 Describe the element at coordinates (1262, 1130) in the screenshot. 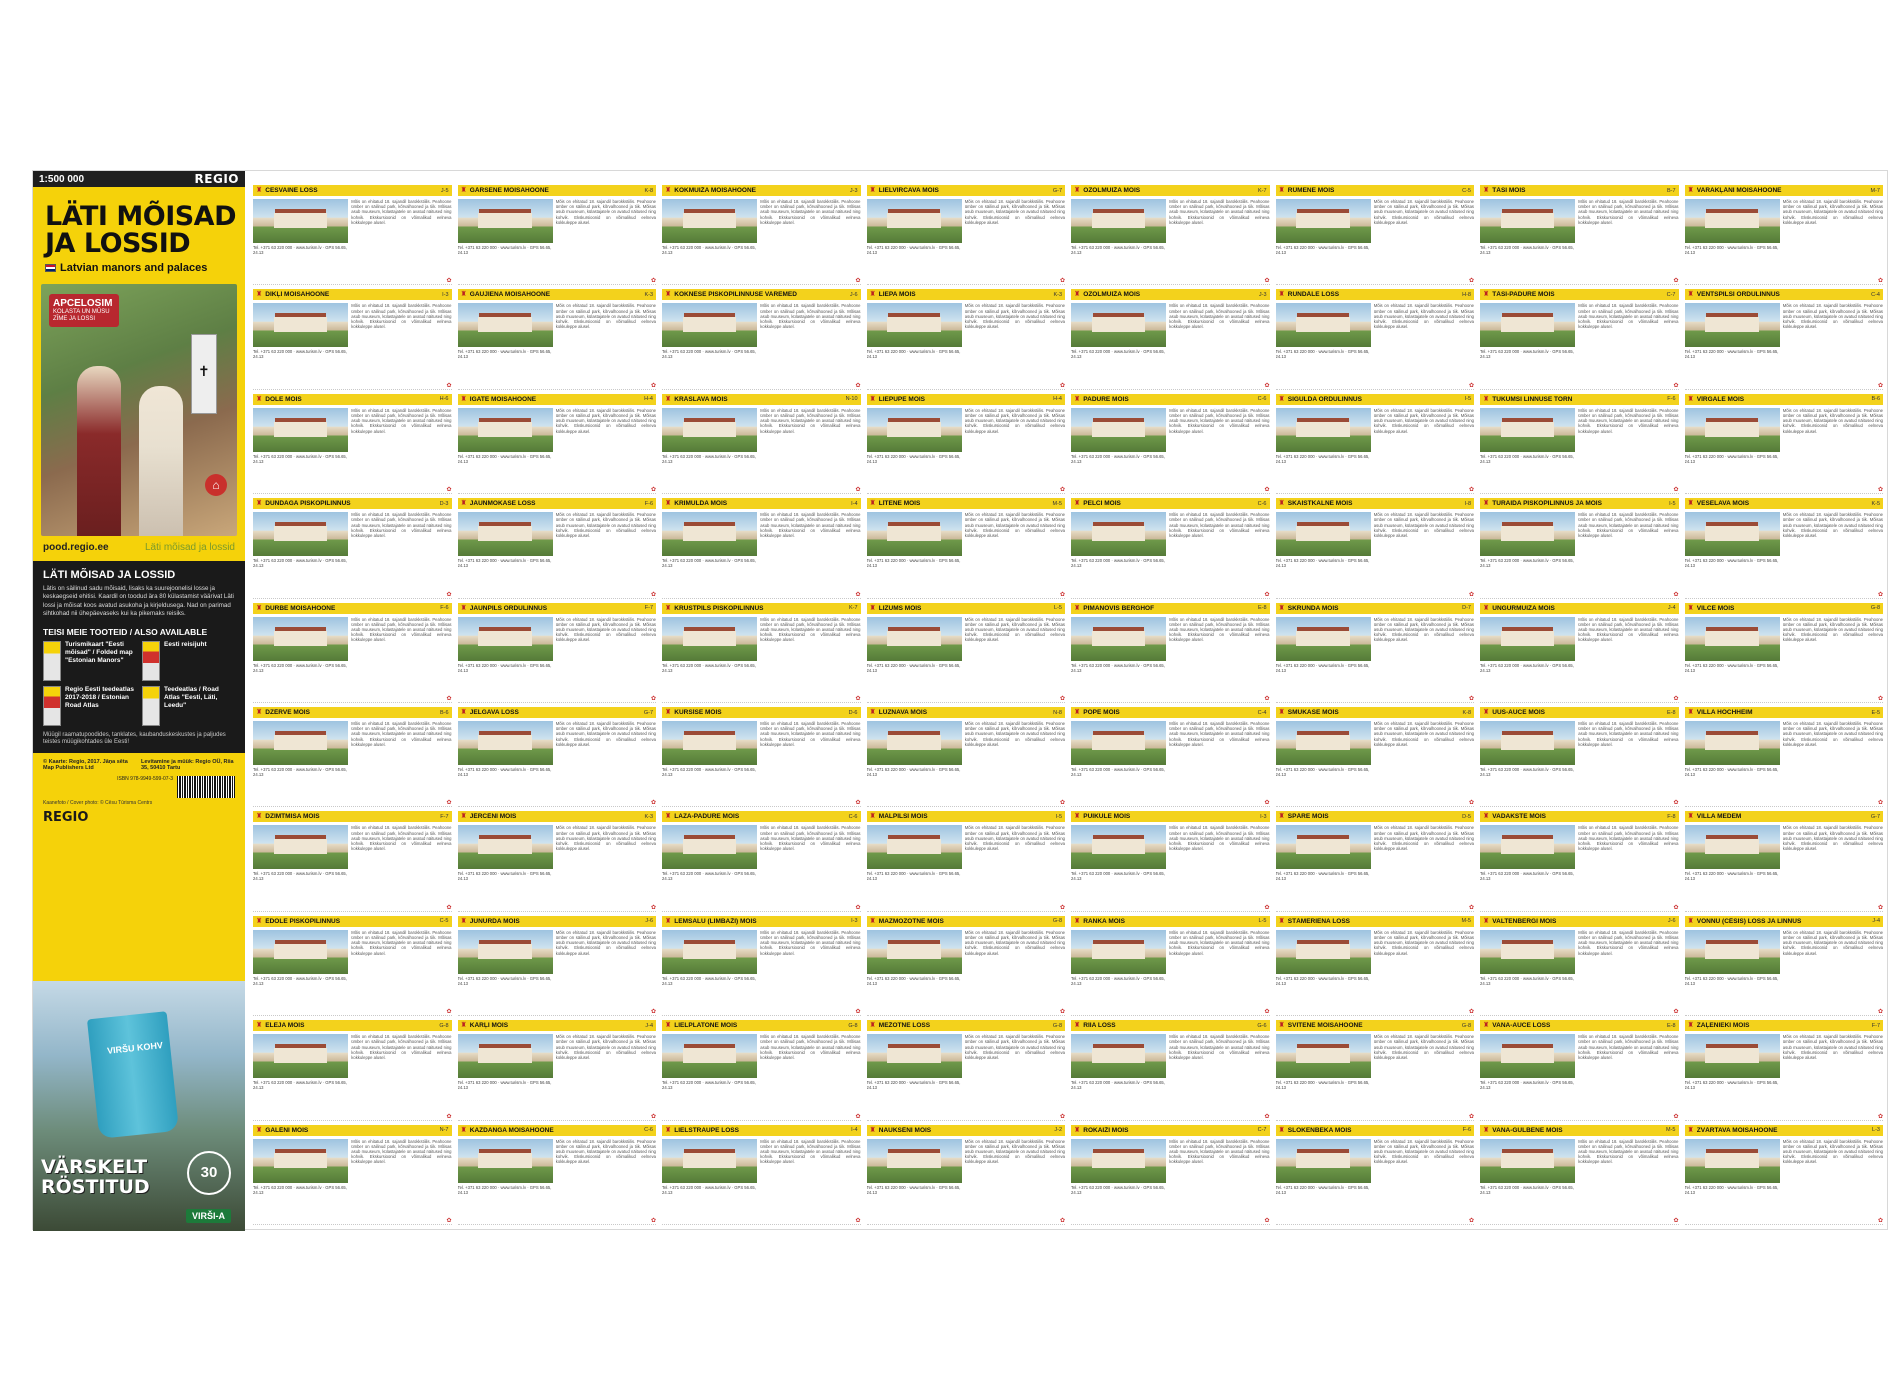

I see `entry-map-coordinate: C-7` at that location.